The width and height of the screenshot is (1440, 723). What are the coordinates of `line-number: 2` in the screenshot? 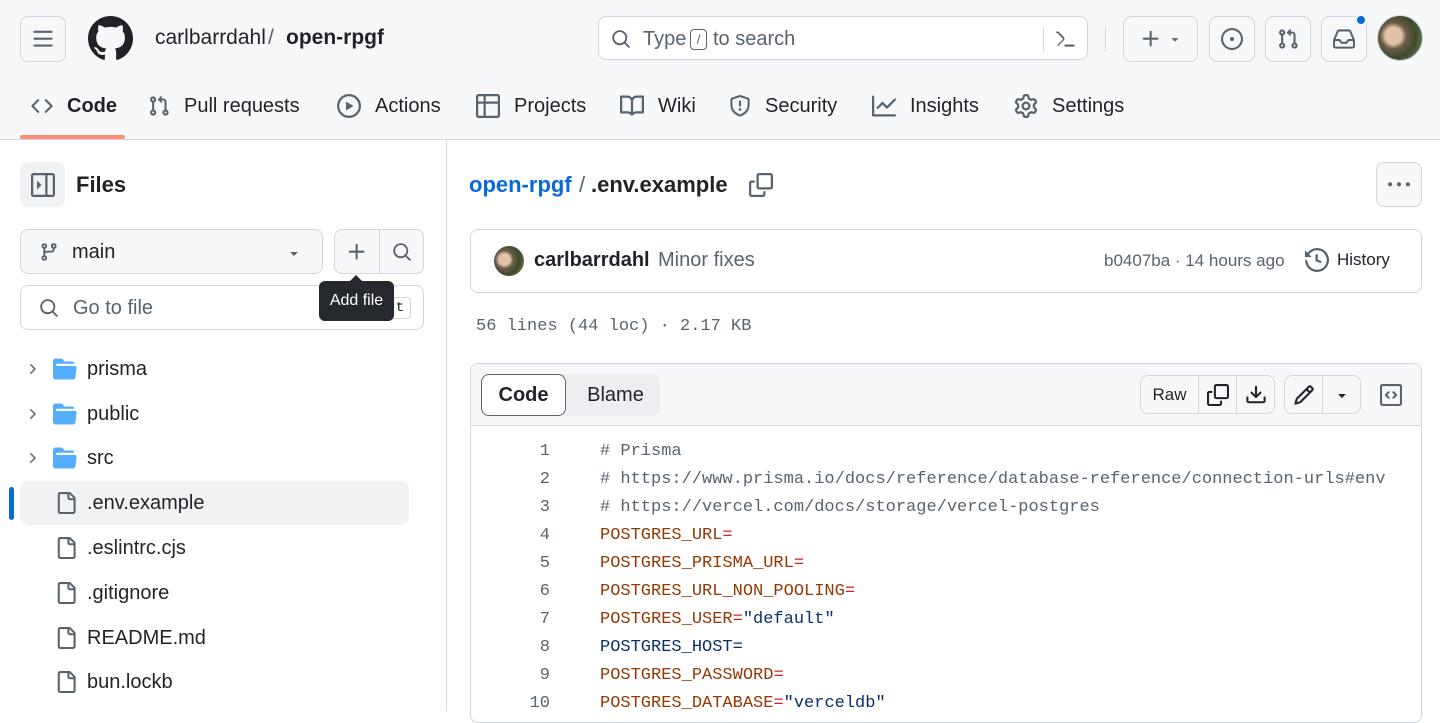 It's located at (510, 479).